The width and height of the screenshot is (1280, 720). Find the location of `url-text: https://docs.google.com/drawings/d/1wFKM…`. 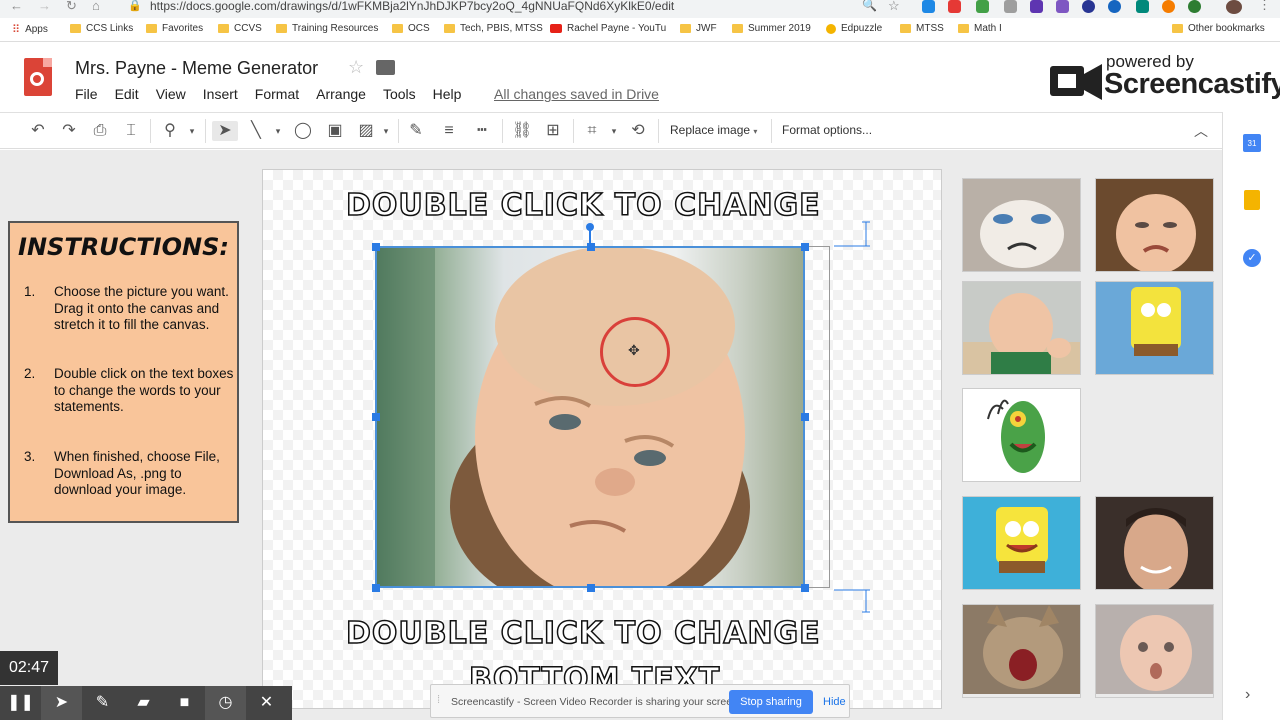

url-text: https://docs.google.com/drawings/d/1wFKM… is located at coordinates (412, 6).